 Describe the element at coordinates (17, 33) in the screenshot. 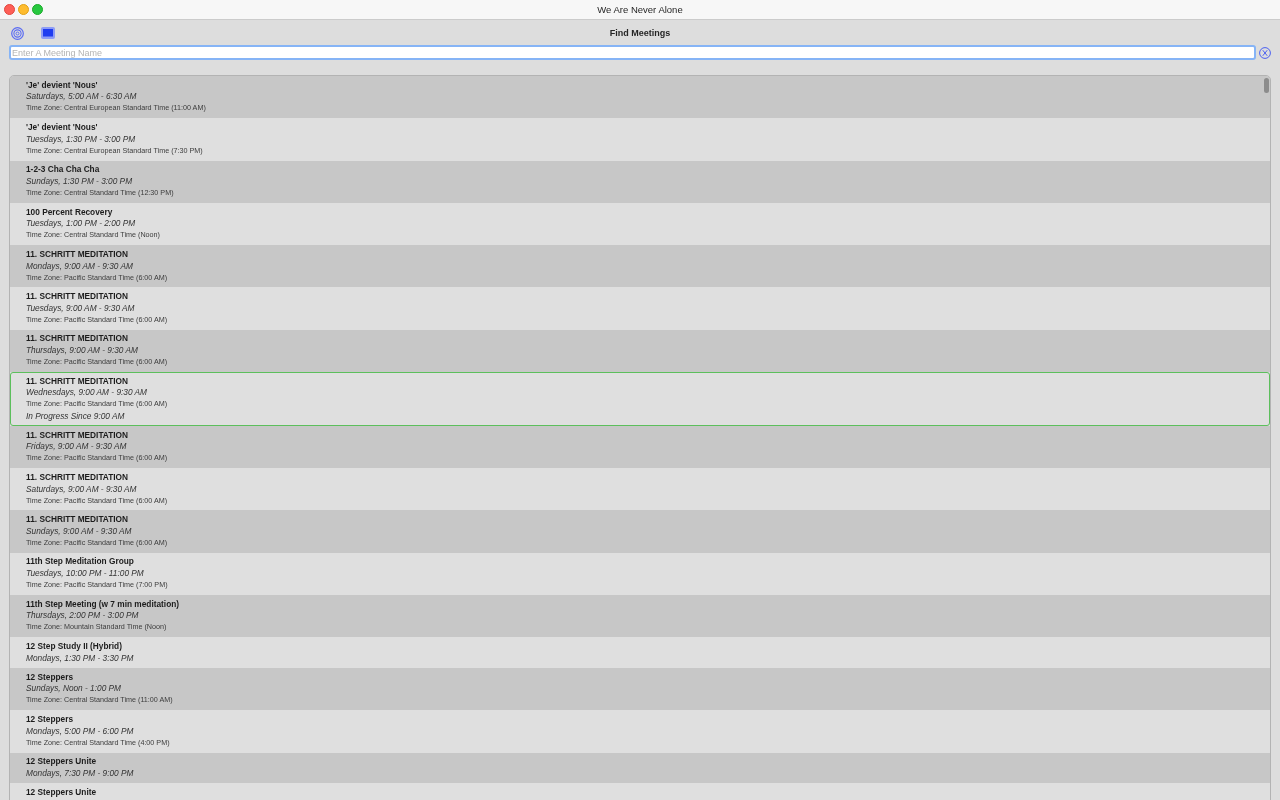

I see `target-icon` at that location.